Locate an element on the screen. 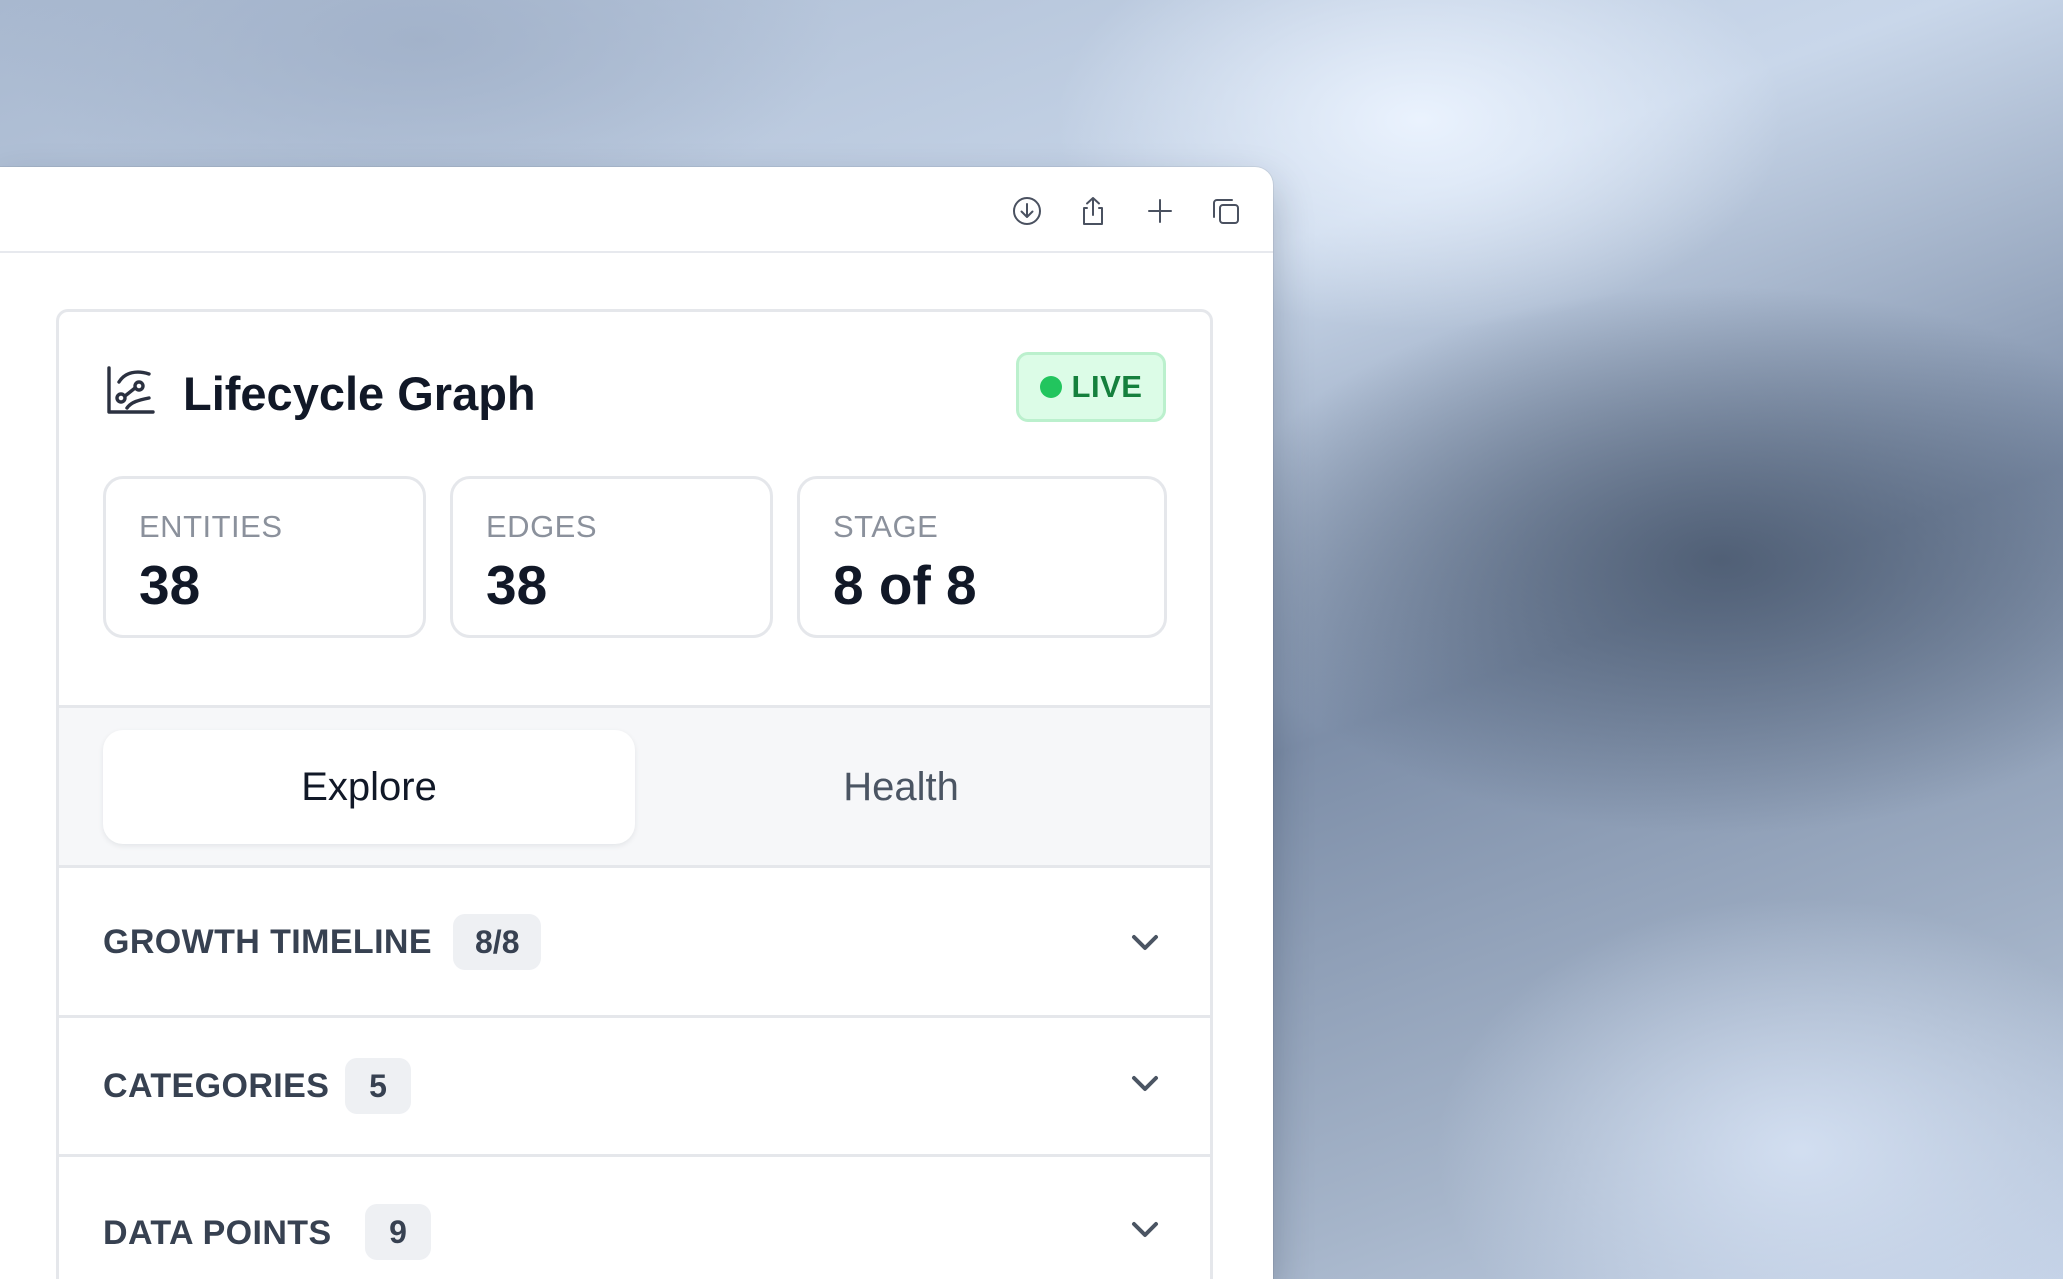 The image size is (2063, 1279). graph-chart-icon is located at coordinates (131, 390).